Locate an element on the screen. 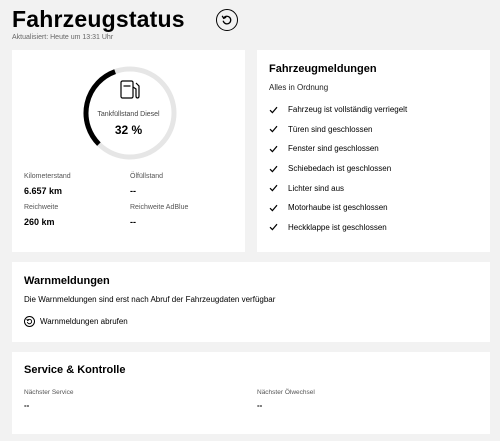 The width and height of the screenshot is (500, 441). vehicle-message-item: Türen sind geschlossen is located at coordinates (375, 130).